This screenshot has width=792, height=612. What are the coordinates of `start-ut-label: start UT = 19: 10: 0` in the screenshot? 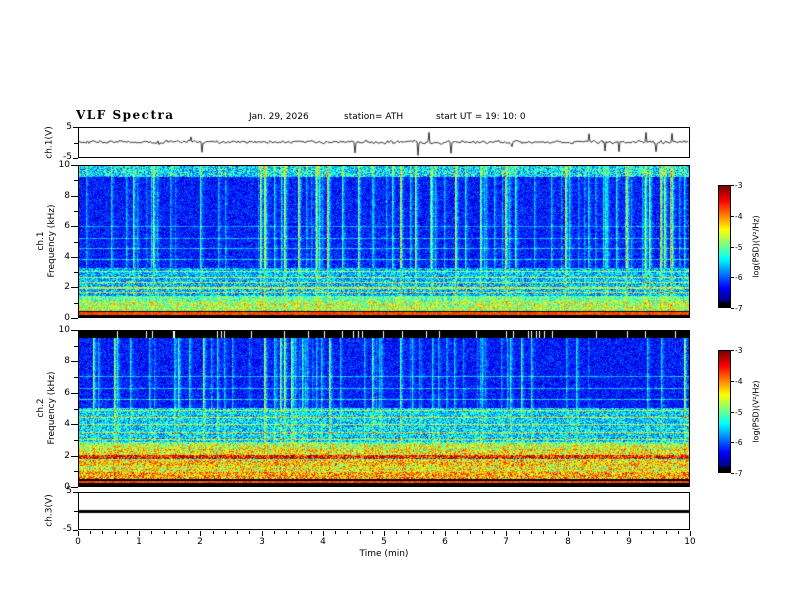 It's located at (481, 117).